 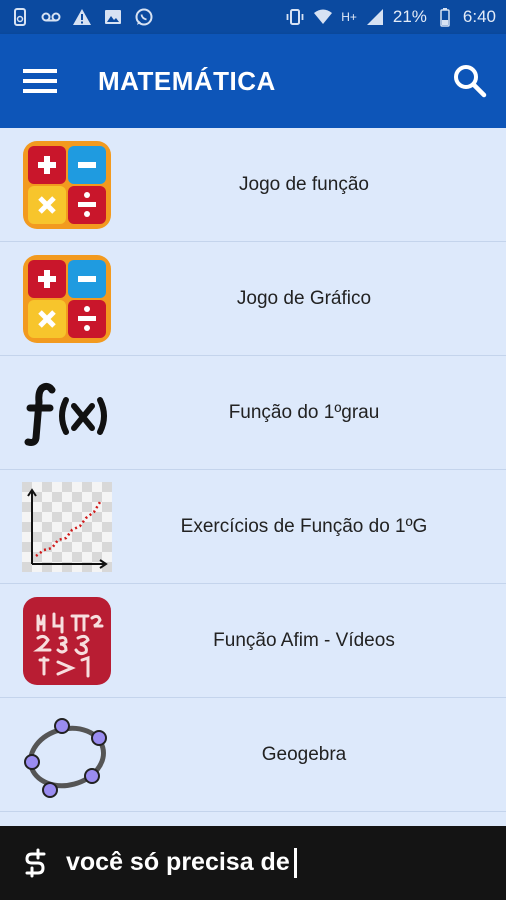 I want to click on page-title: MATEMÁTICA, so click(x=187, y=80).